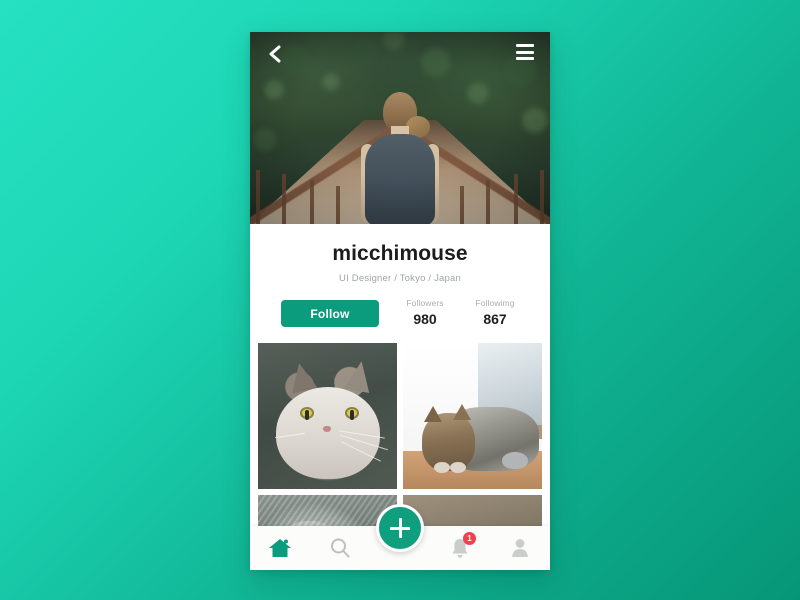 The width and height of the screenshot is (800, 600). I want to click on notification-badge: 1, so click(469, 538).